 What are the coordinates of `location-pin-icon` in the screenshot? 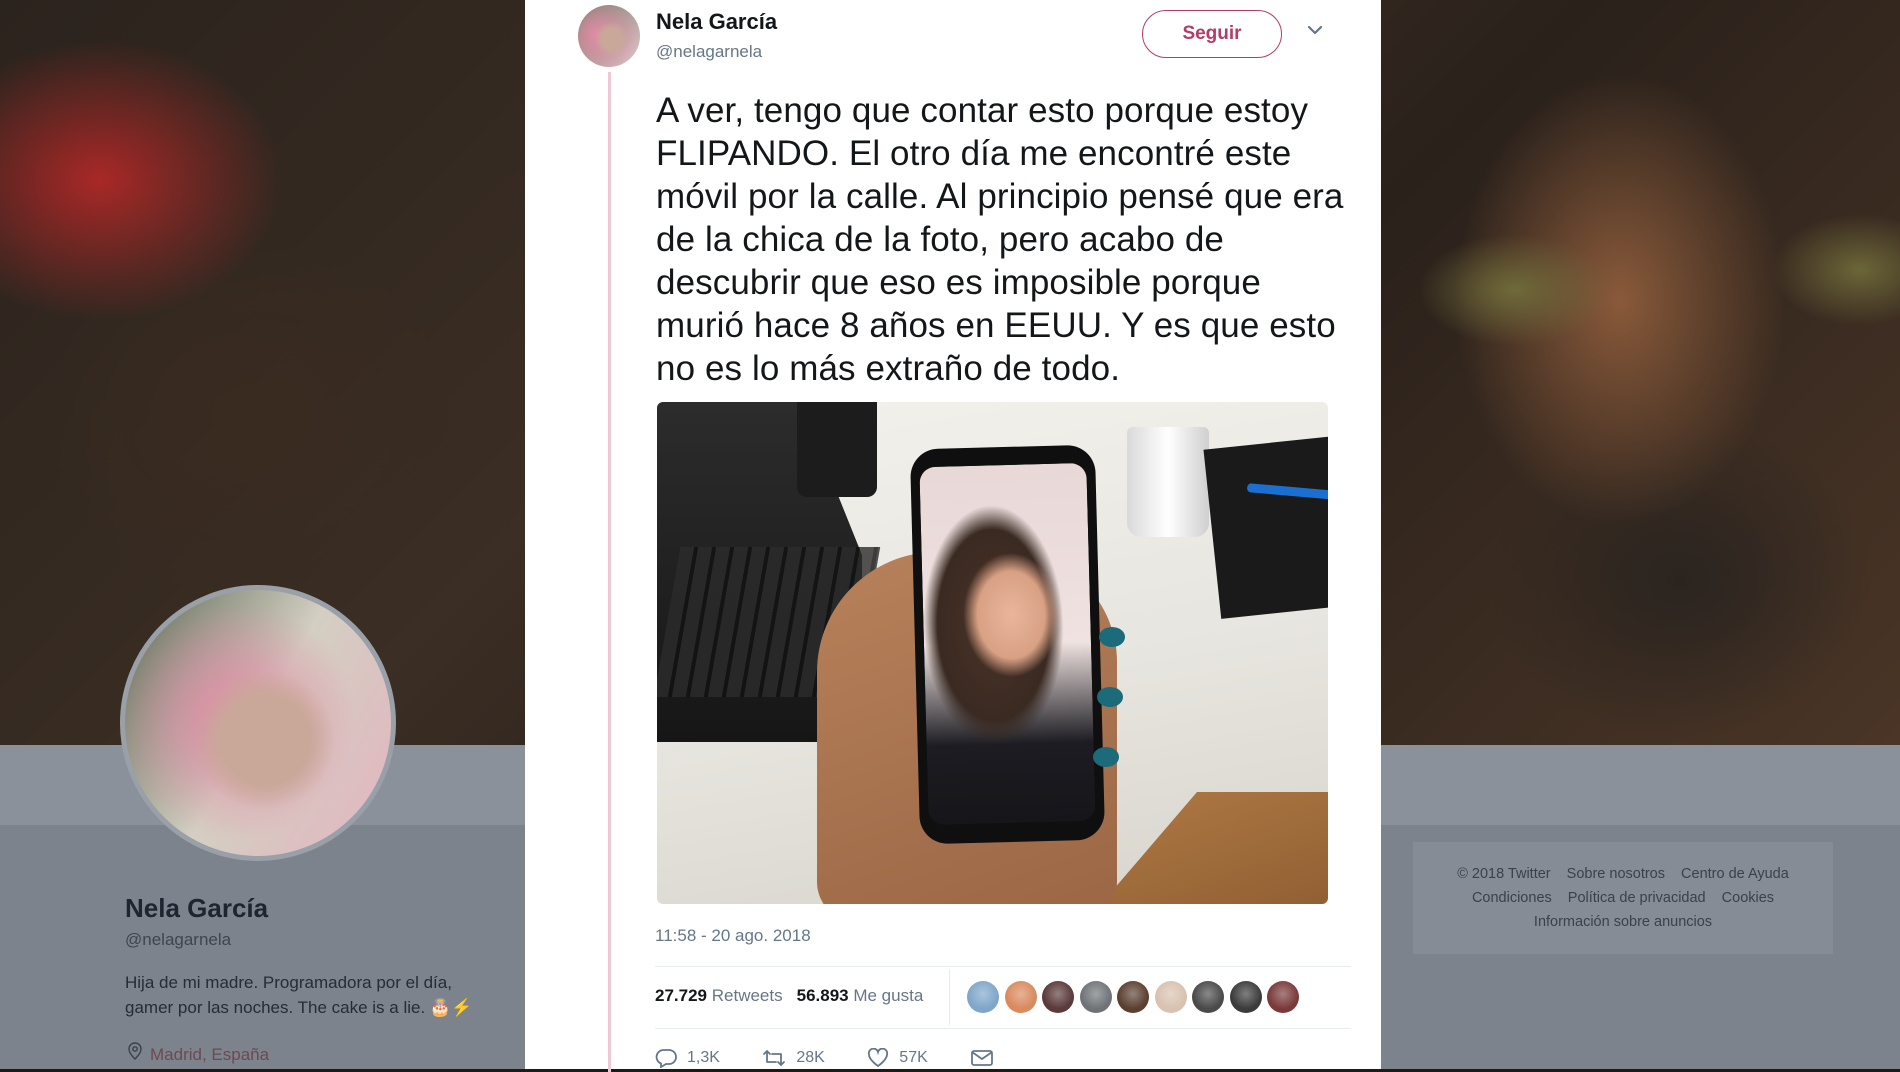 It's located at (135, 1053).